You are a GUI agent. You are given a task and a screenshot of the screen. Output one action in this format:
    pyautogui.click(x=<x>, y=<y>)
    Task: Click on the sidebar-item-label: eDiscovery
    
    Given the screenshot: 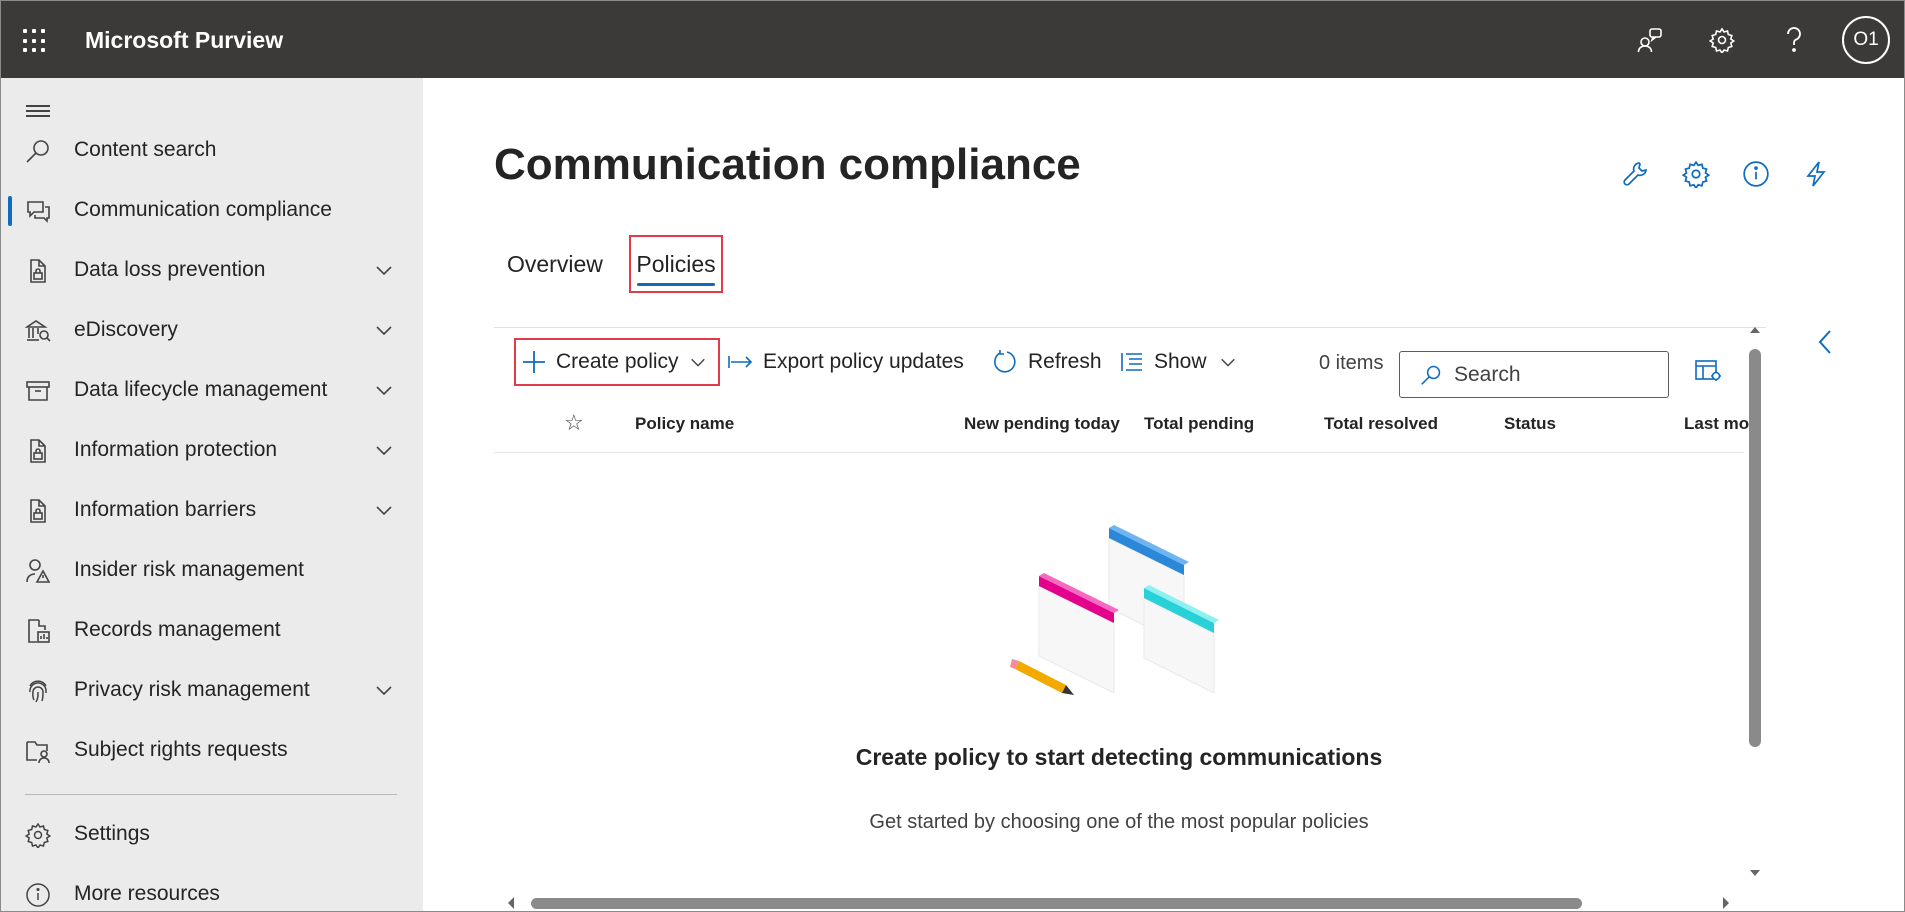 What is the action you would take?
    pyautogui.click(x=126, y=329)
    